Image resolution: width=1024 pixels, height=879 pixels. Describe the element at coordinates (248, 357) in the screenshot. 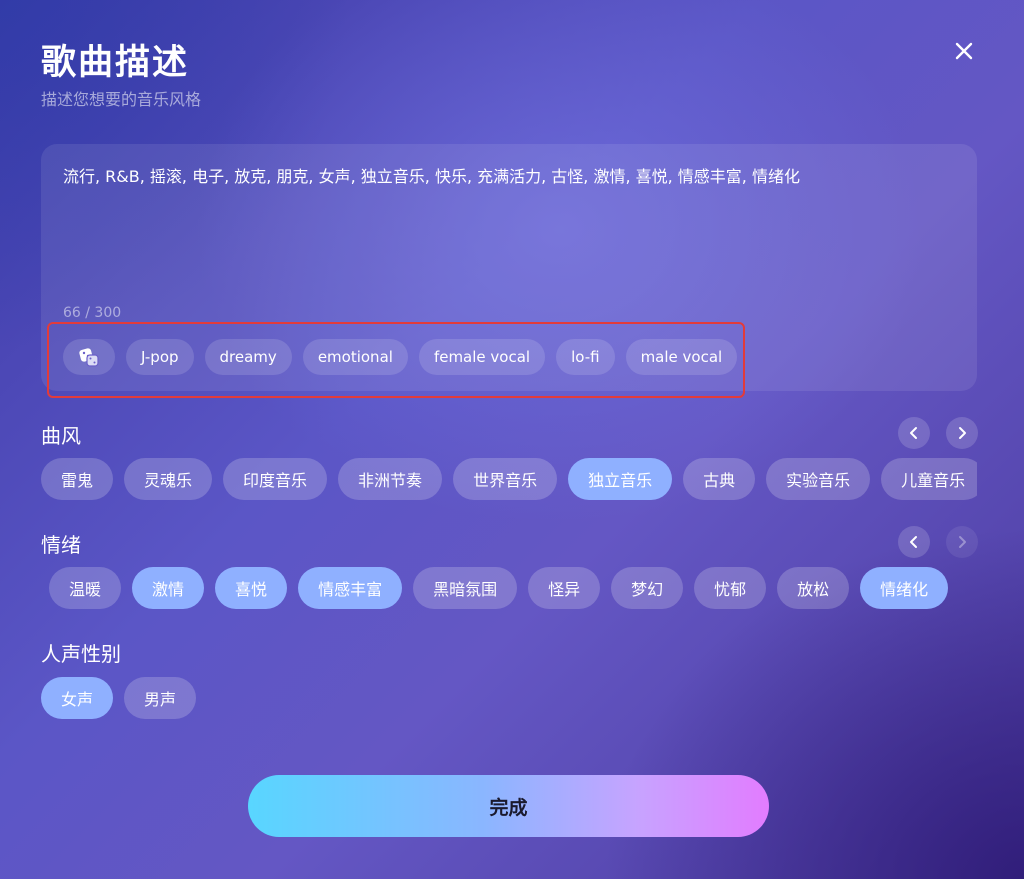

I see `quick-tag: dreamy` at that location.